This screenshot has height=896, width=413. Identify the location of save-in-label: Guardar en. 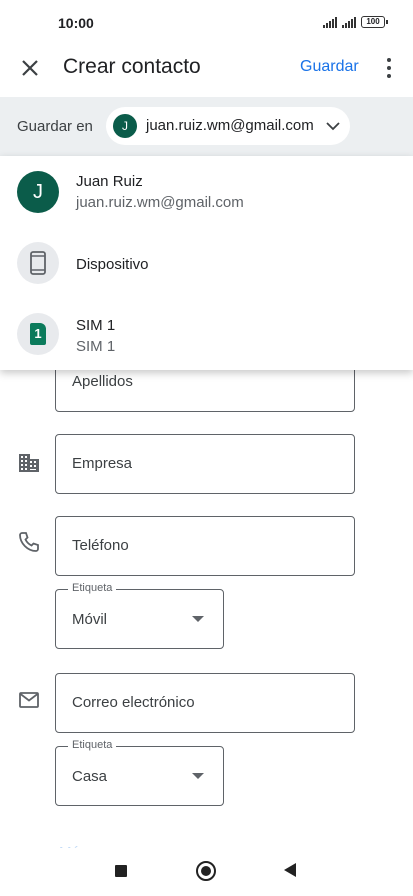
(55, 126).